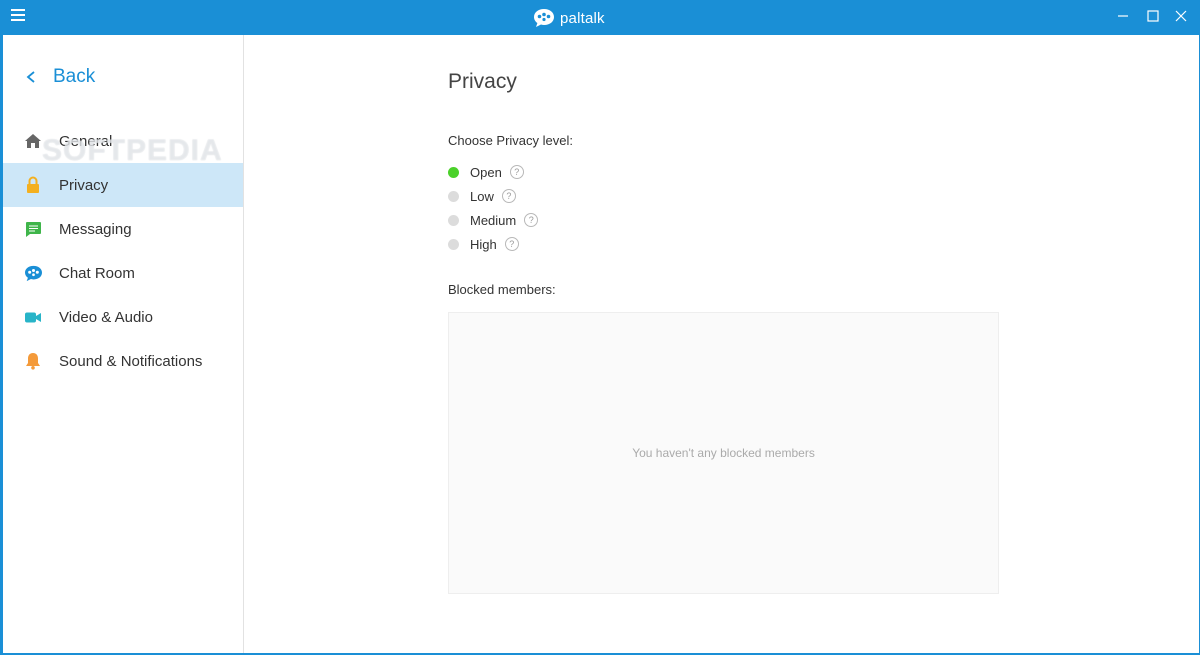 The width and height of the screenshot is (1200, 655). What do you see at coordinates (33, 273) in the screenshot?
I see `chat-room-icon` at bounding box center [33, 273].